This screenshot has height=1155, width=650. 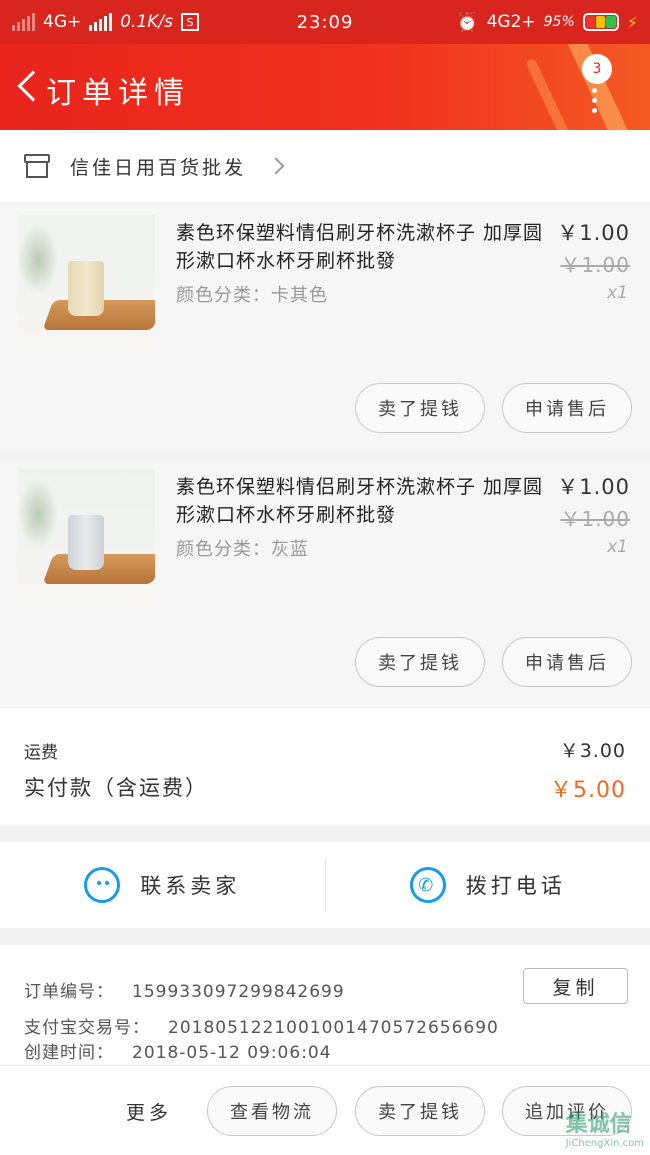 What do you see at coordinates (325, 87) in the screenshot?
I see `header: 订单详情 3` at bounding box center [325, 87].